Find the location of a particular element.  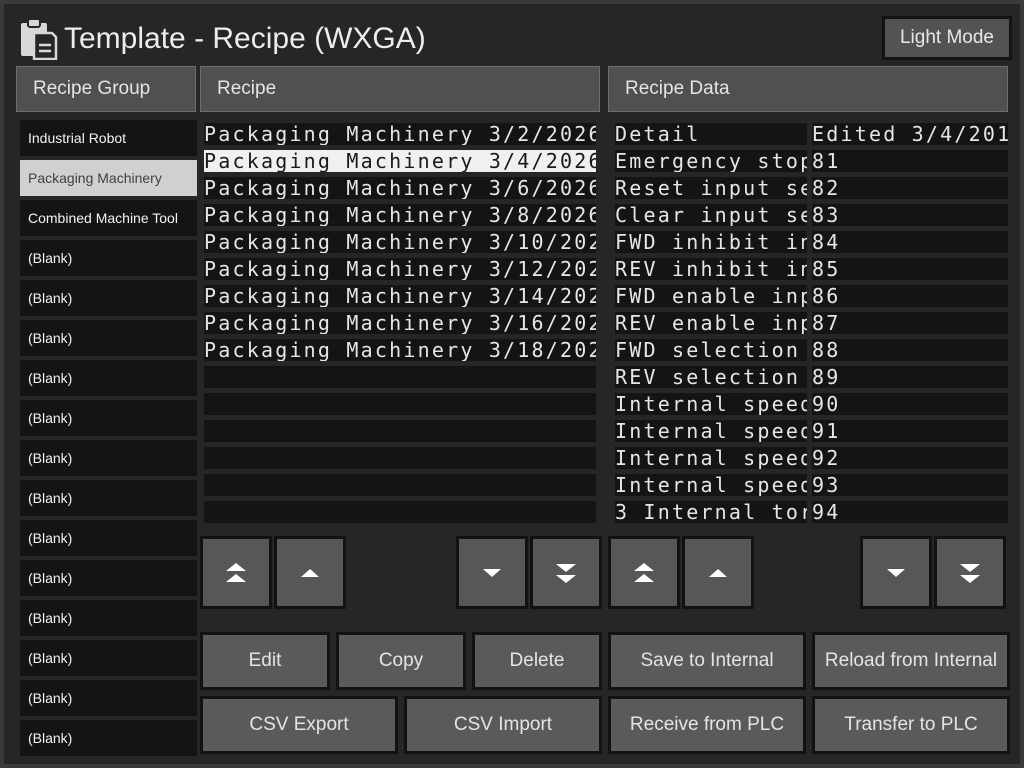

data-value-field: 94 is located at coordinates (910, 512).